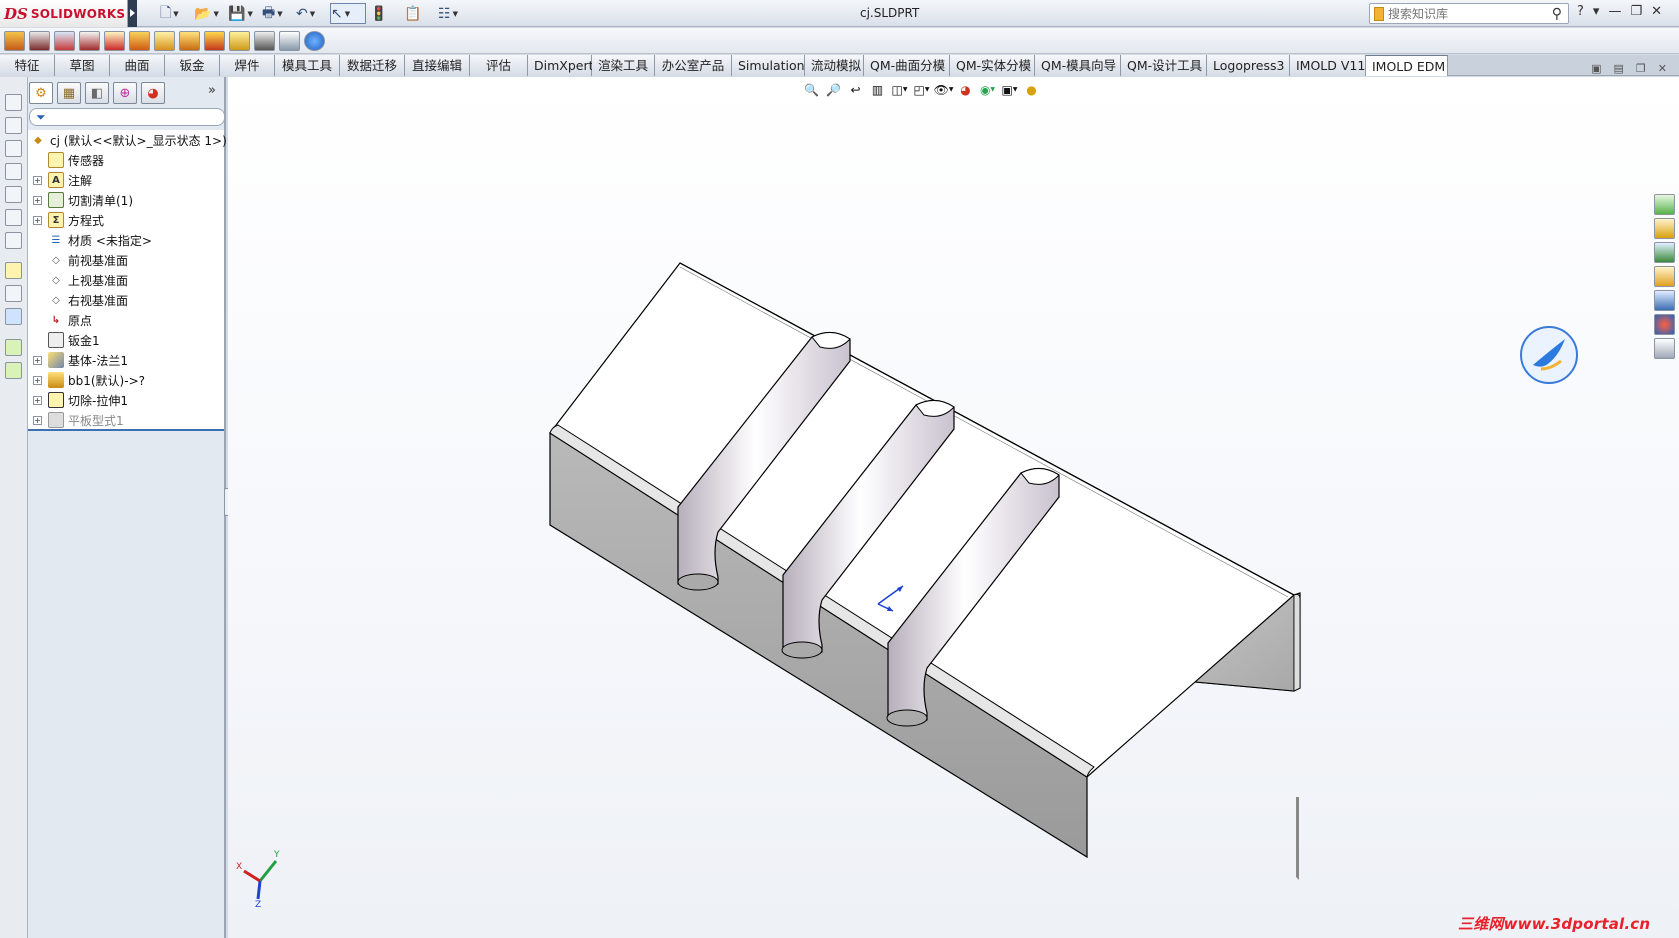 This screenshot has height=938, width=1679. I want to click on tab-imold-v11: IMOLD V11, so click(1328, 65).